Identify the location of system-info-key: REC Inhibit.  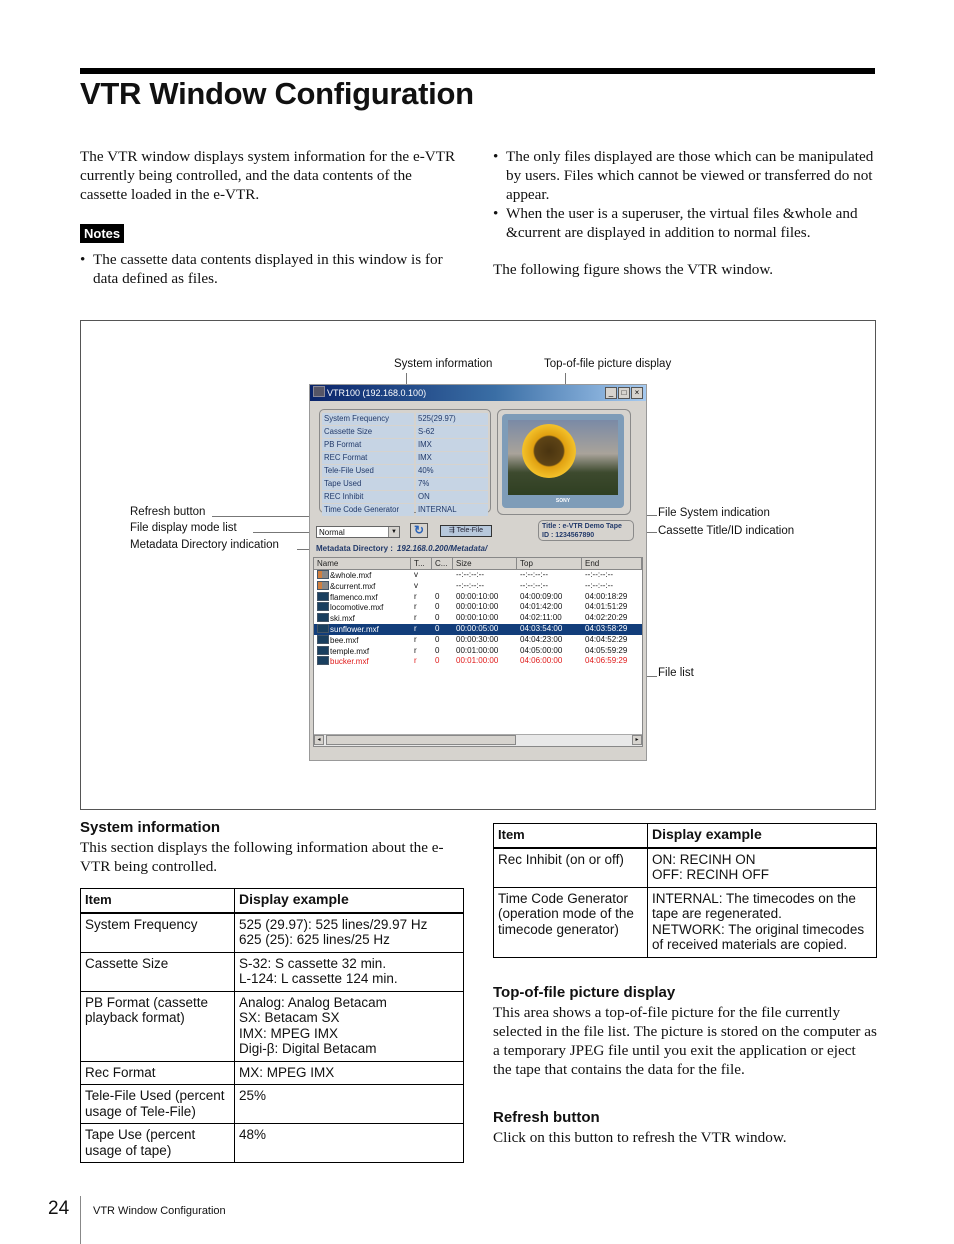
(368, 497).